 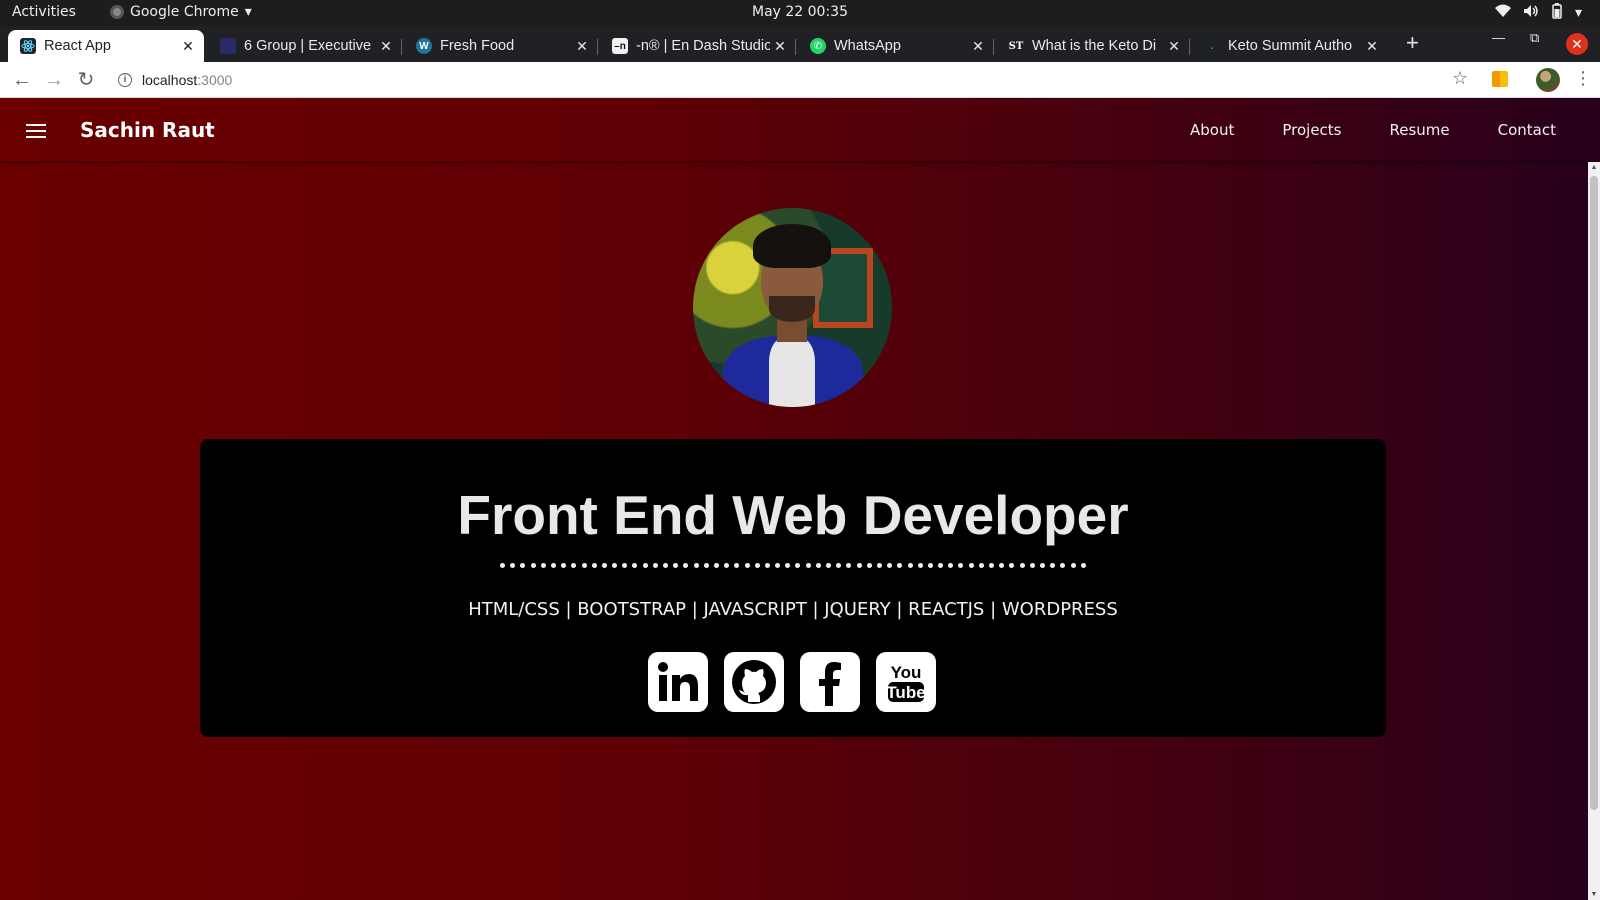 I want to click on wifi-icon, so click(x=1502, y=13).